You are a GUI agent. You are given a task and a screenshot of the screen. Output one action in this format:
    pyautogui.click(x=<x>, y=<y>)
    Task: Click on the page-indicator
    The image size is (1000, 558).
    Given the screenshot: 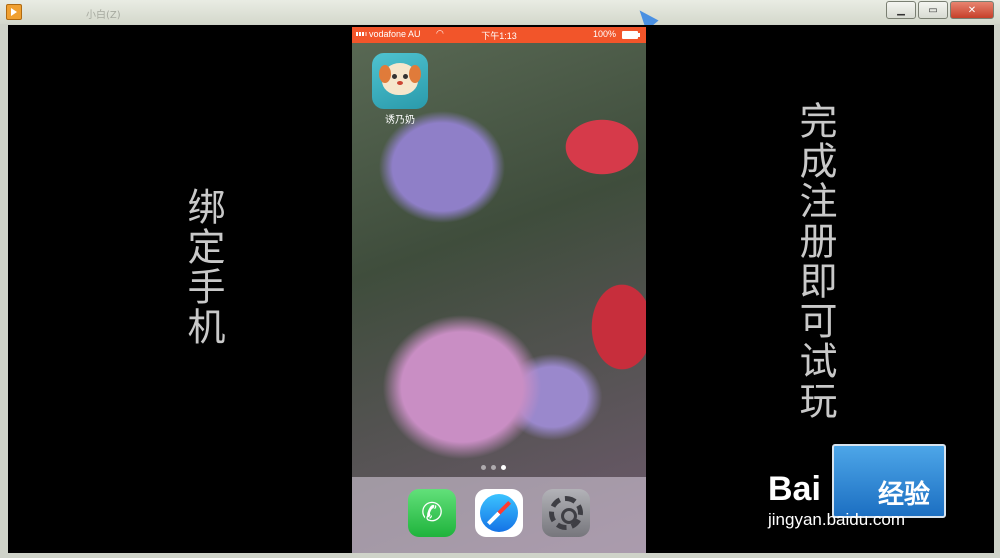 What is the action you would take?
    pyautogui.click(x=493, y=467)
    